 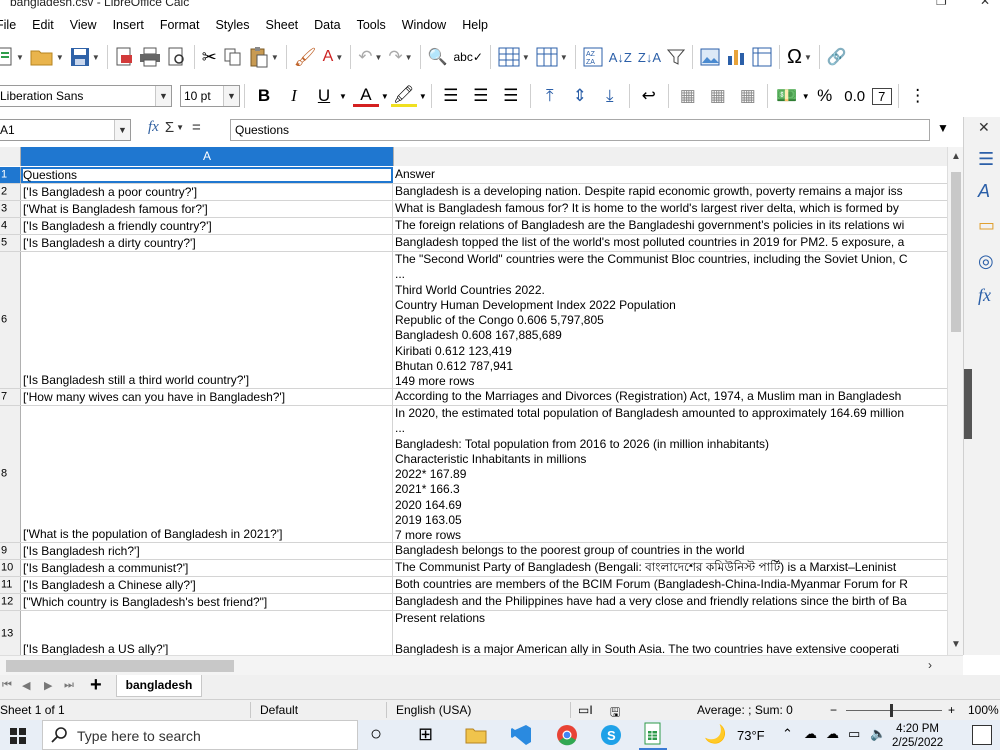 I want to click on align-right-button: ☰, so click(x=511, y=96).